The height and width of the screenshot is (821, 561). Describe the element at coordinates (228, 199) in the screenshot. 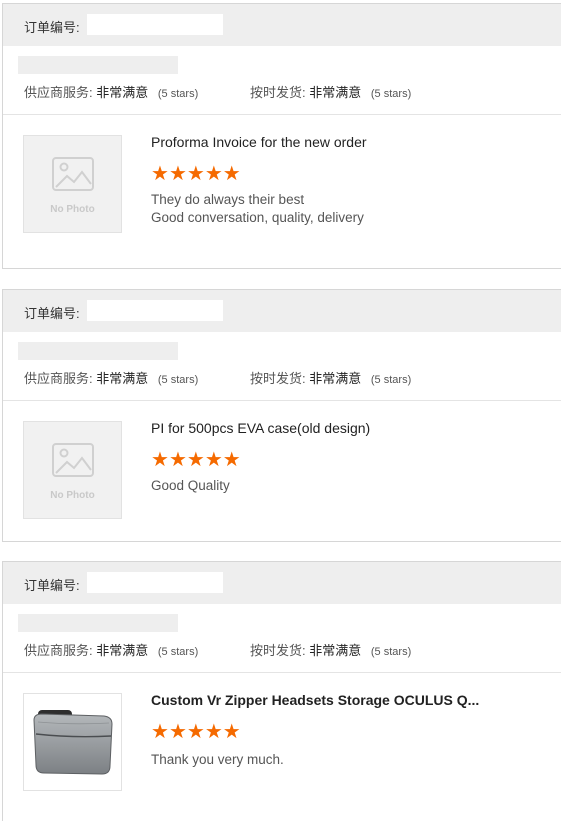

I see `review-comment: They do always their best` at that location.